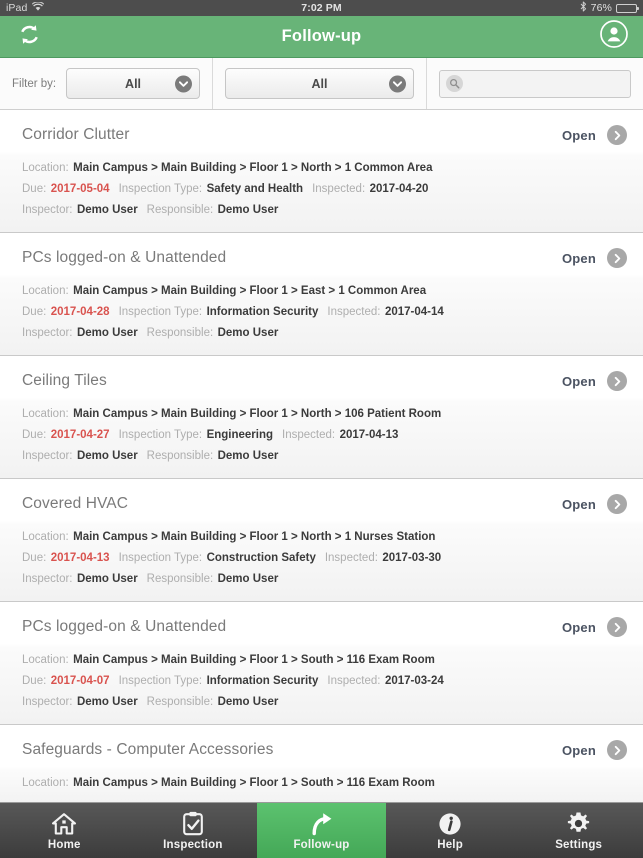  What do you see at coordinates (412, 558) in the screenshot?
I see `inspected-value: 2017-03-30` at bounding box center [412, 558].